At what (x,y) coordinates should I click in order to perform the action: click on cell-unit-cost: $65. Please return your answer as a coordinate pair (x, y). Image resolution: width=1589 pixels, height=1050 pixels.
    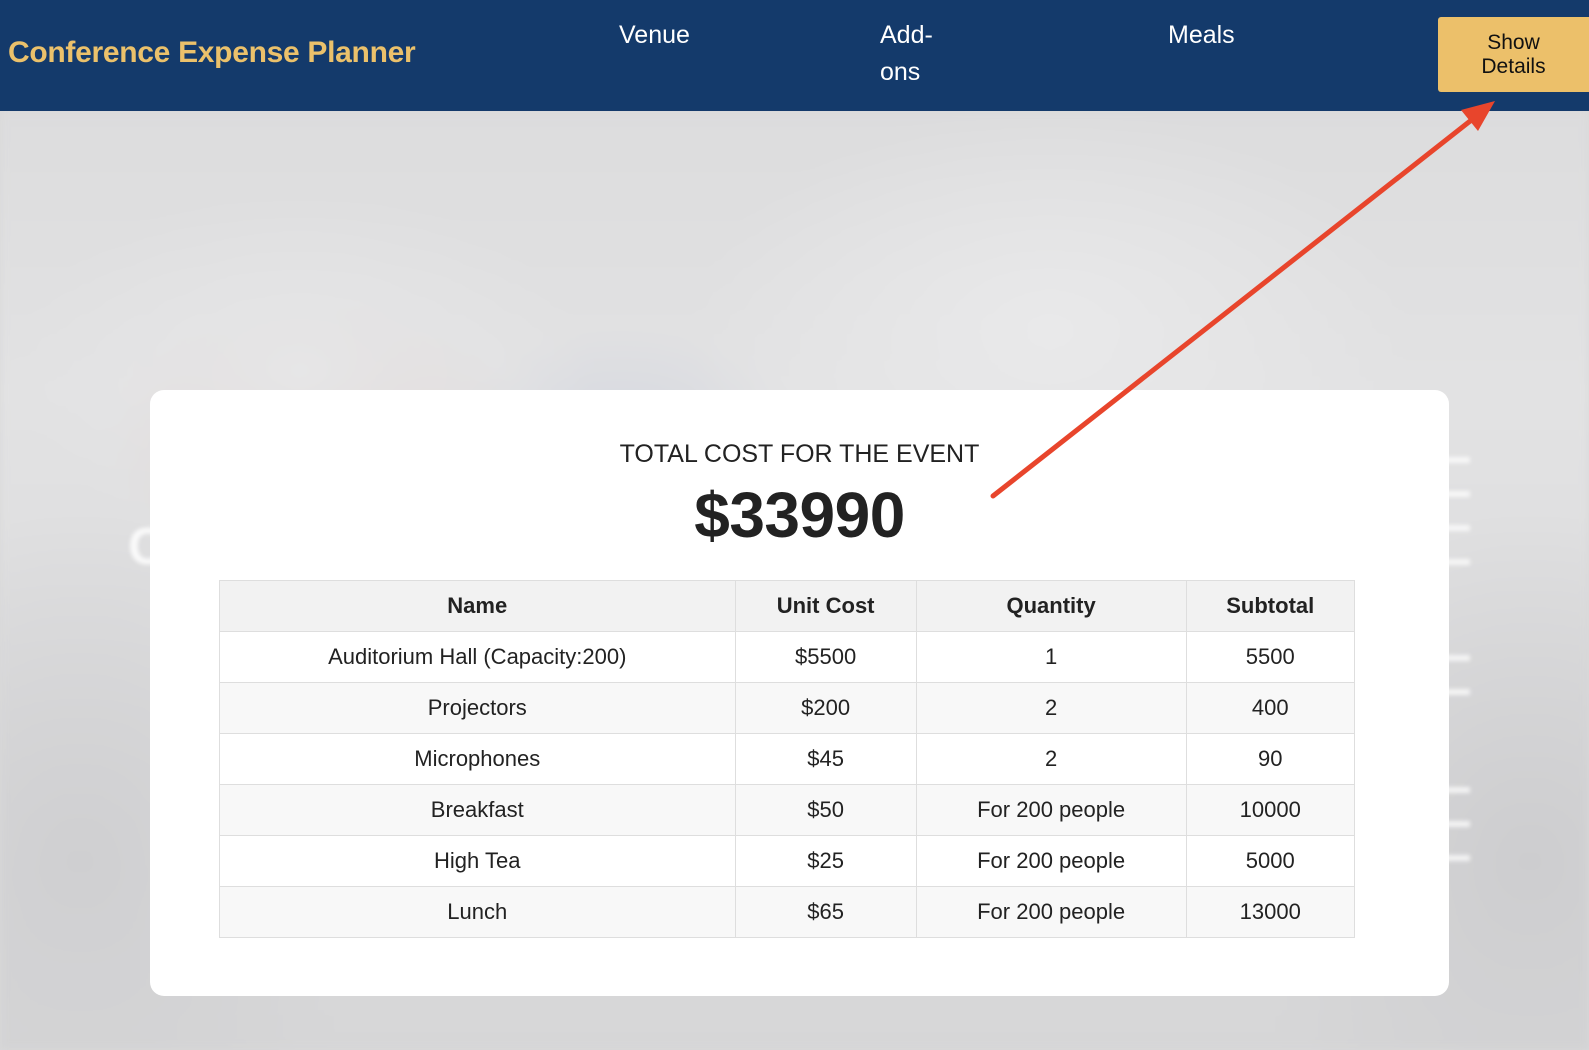
    Looking at the image, I should click on (825, 912).